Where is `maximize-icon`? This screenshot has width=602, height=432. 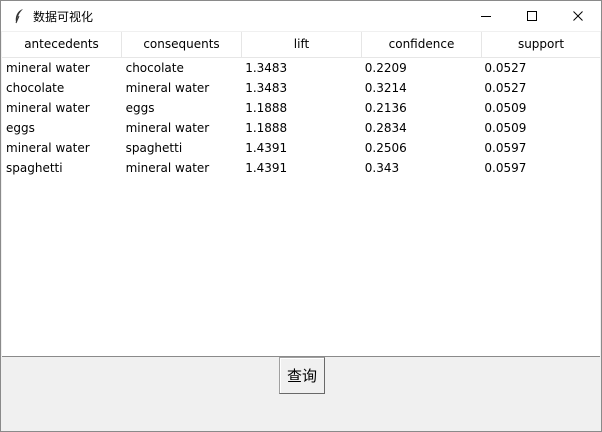
maximize-icon is located at coordinates (532, 16).